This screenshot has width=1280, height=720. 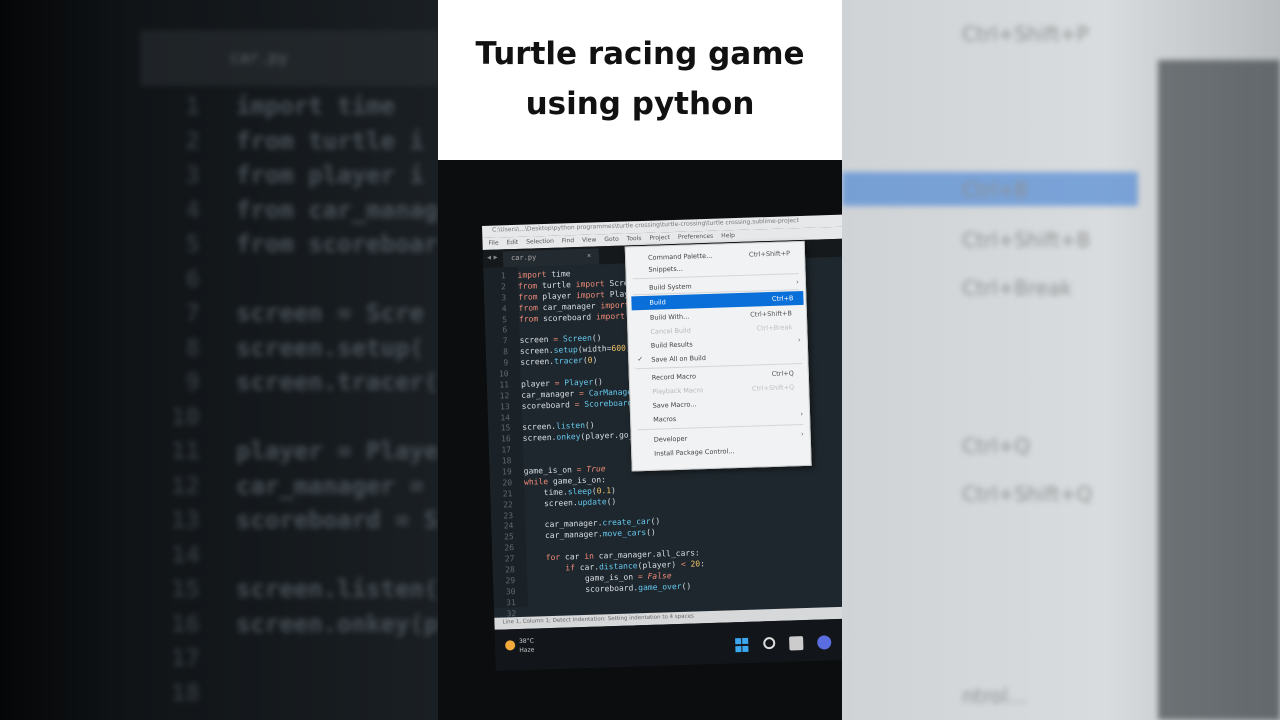 What do you see at coordinates (634, 239) in the screenshot?
I see `menu-tools: Tools` at bounding box center [634, 239].